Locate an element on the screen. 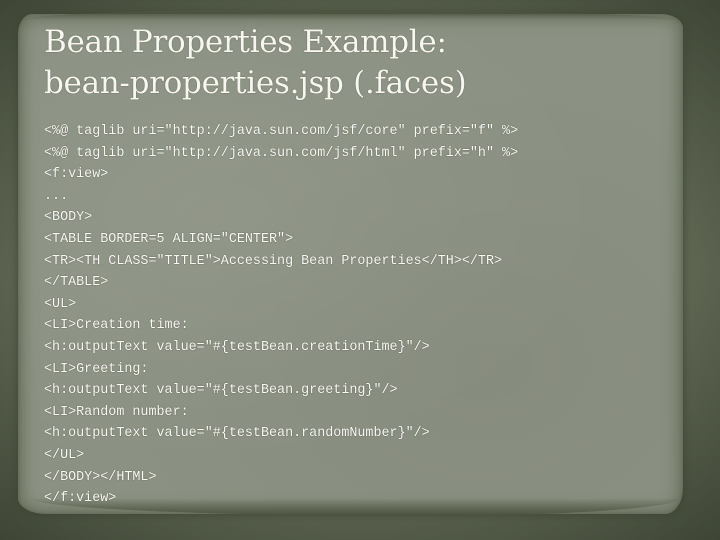 Image resolution: width=720 pixels, height=540 pixels. code-line: <LI>Greeting: is located at coordinates (96, 369).